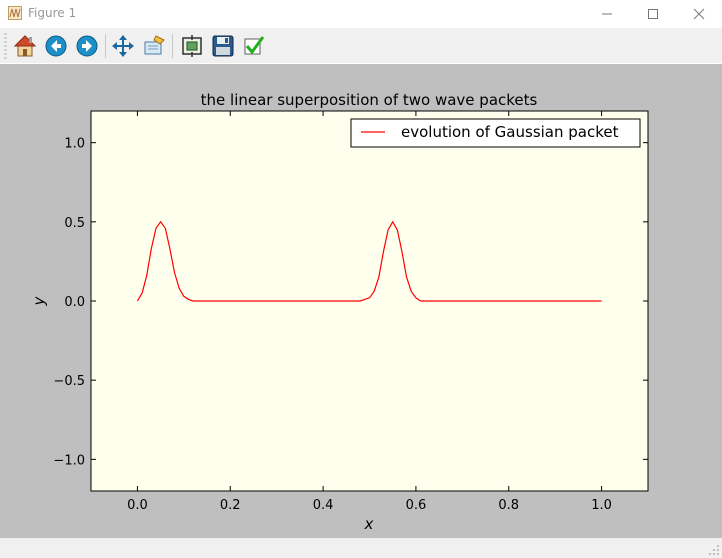 The height and width of the screenshot is (558, 722). I want to click on legend: evolution of Gaussian packet, so click(495, 133).